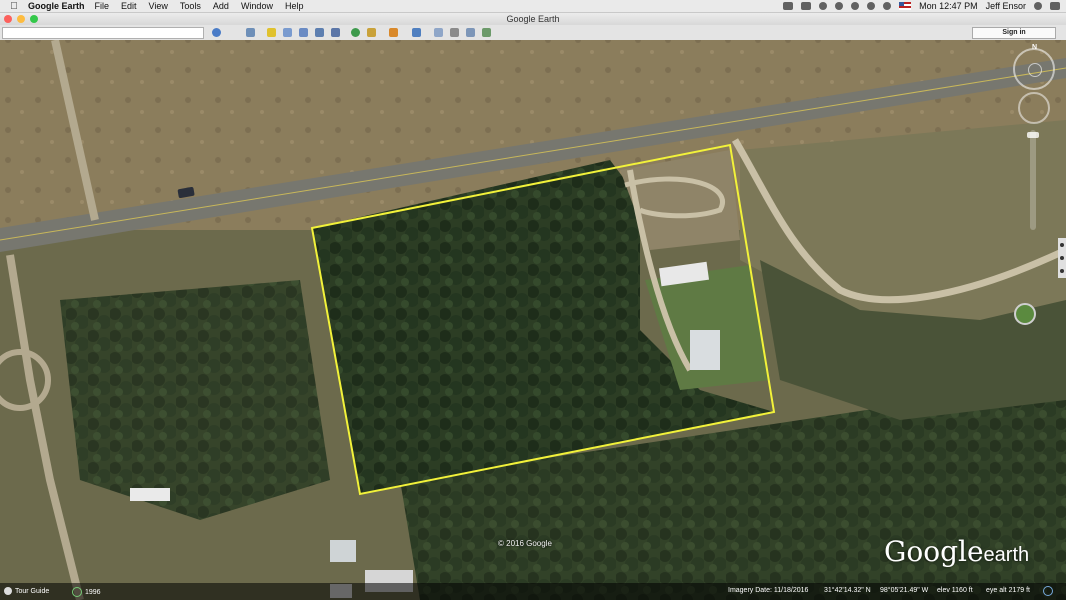 The image size is (1066, 600). Describe the element at coordinates (271, 32) in the screenshot. I see `placemark-icon` at that location.